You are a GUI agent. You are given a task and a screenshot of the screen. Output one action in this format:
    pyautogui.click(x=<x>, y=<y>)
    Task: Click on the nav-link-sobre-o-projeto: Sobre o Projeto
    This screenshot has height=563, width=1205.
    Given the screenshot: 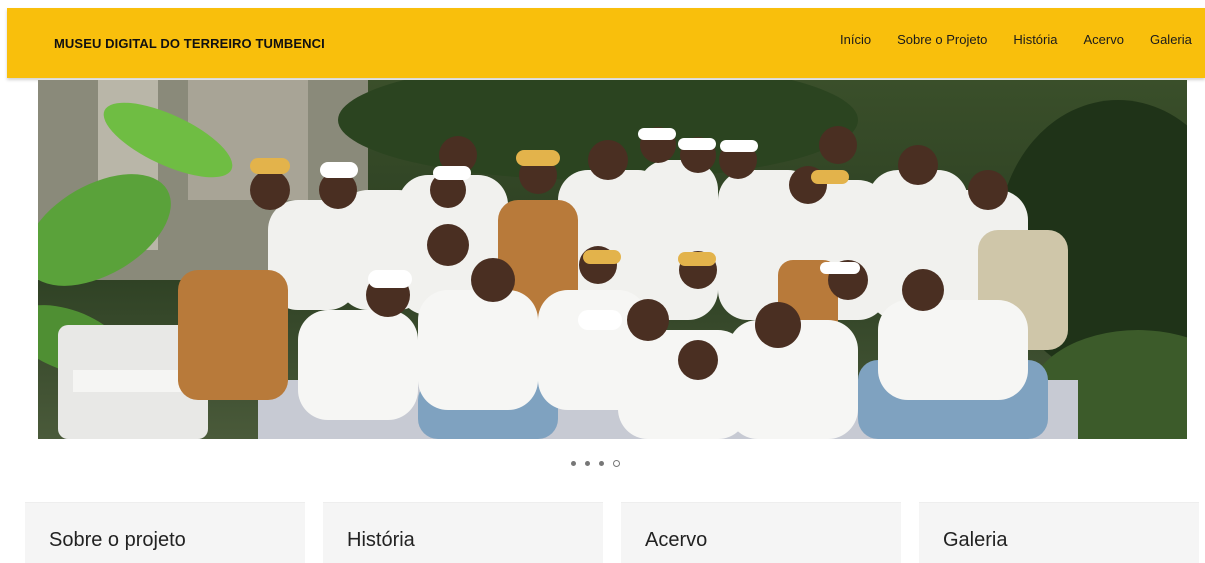 What is the action you would take?
    pyautogui.click(x=942, y=39)
    